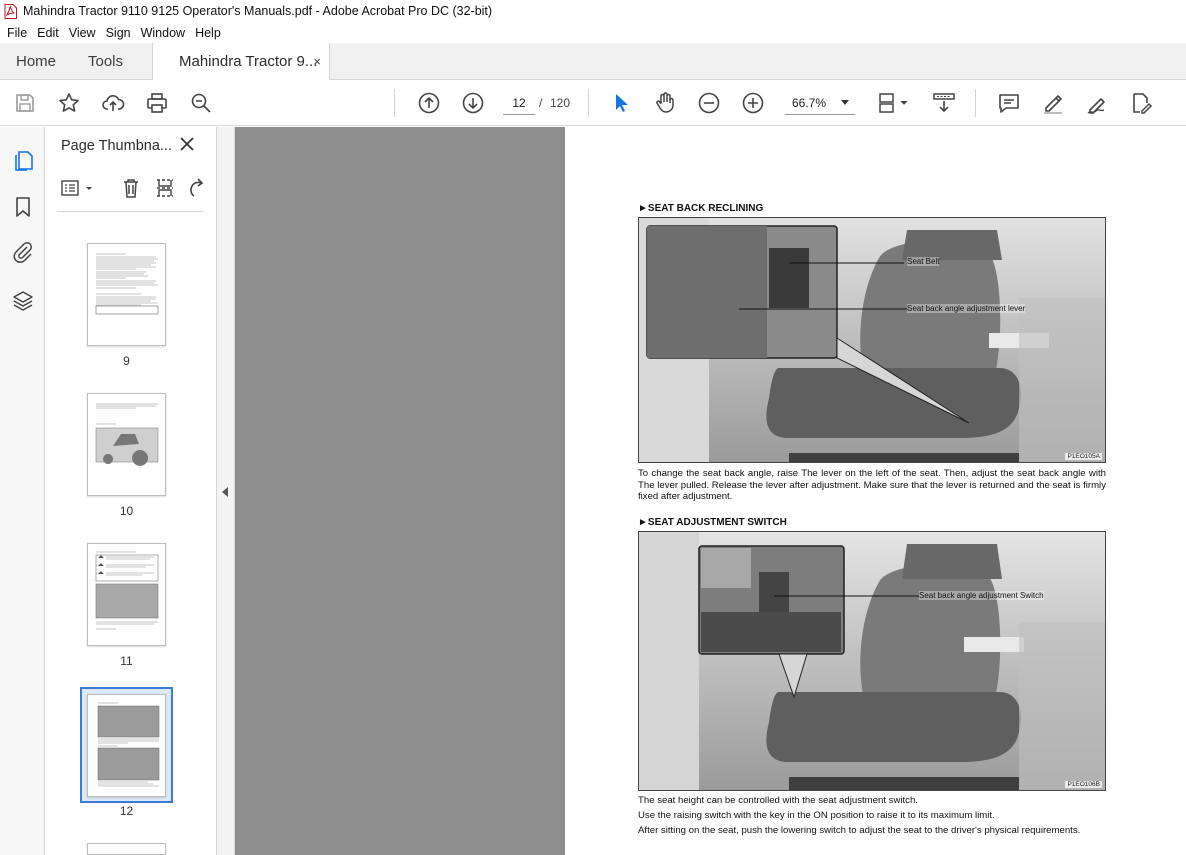  What do you see at coordinates (845, 102) in the screenshot?
I see `chevron-down-icon` at bounding box center [845, 102].